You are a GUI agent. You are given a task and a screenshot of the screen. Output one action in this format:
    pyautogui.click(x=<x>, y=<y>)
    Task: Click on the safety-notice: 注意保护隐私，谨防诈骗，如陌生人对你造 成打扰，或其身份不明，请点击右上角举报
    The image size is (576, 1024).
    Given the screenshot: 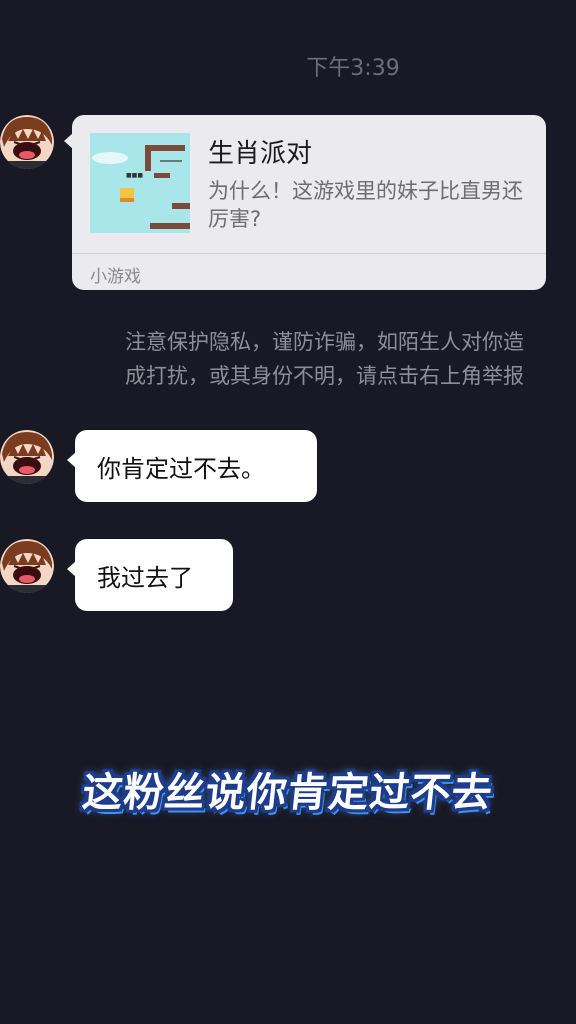 What is the action you would take?
    pyautogui.click(x=350, y=360)
    